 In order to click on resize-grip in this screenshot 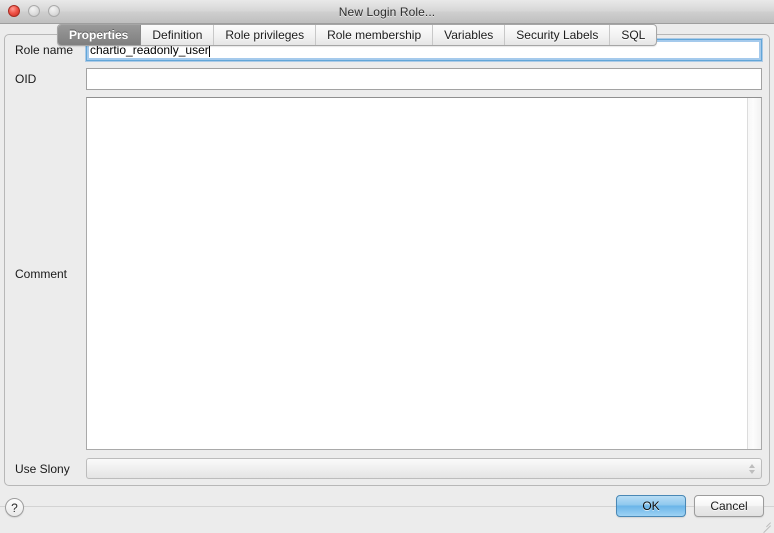, I will do `click(766, 524)`.